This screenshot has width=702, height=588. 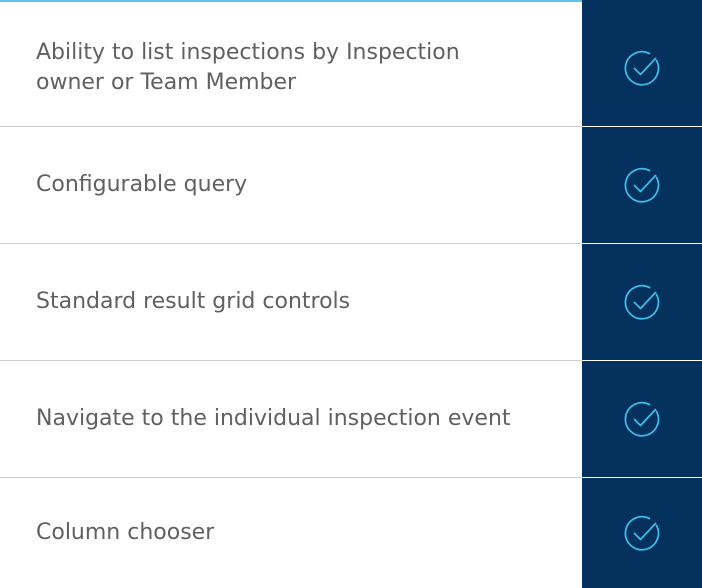 What do you see at coordinates (125, 532) in the screenshot?
I see `feature-label: Column chooser` at bounding box center [125, 532].